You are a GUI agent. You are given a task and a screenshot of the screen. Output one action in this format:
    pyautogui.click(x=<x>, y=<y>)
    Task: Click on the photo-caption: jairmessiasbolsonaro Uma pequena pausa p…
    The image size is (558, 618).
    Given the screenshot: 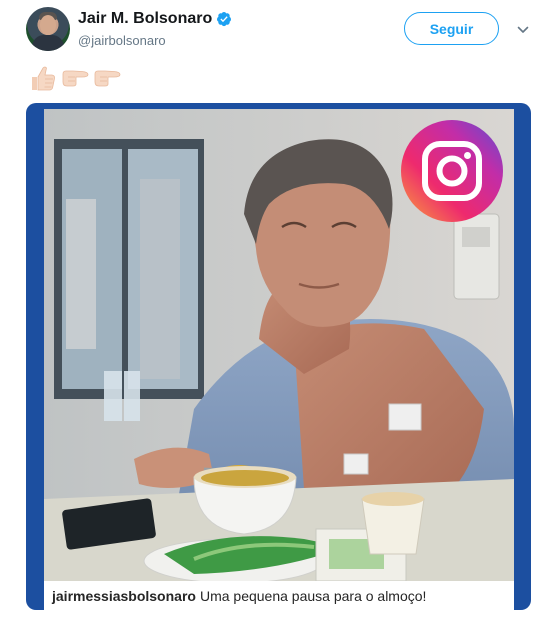 What is the action you would take?
    pyautogui.click(x=279, y=595)
    